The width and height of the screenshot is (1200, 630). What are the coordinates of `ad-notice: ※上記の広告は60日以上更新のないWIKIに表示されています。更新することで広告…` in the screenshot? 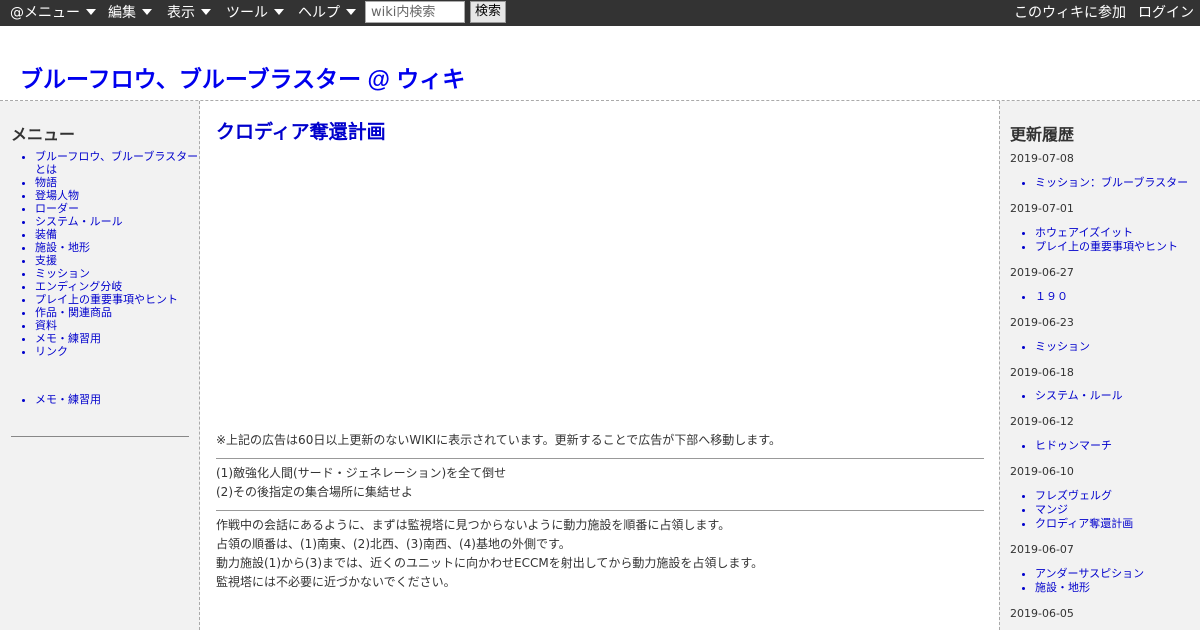 It's located at (499, 440).